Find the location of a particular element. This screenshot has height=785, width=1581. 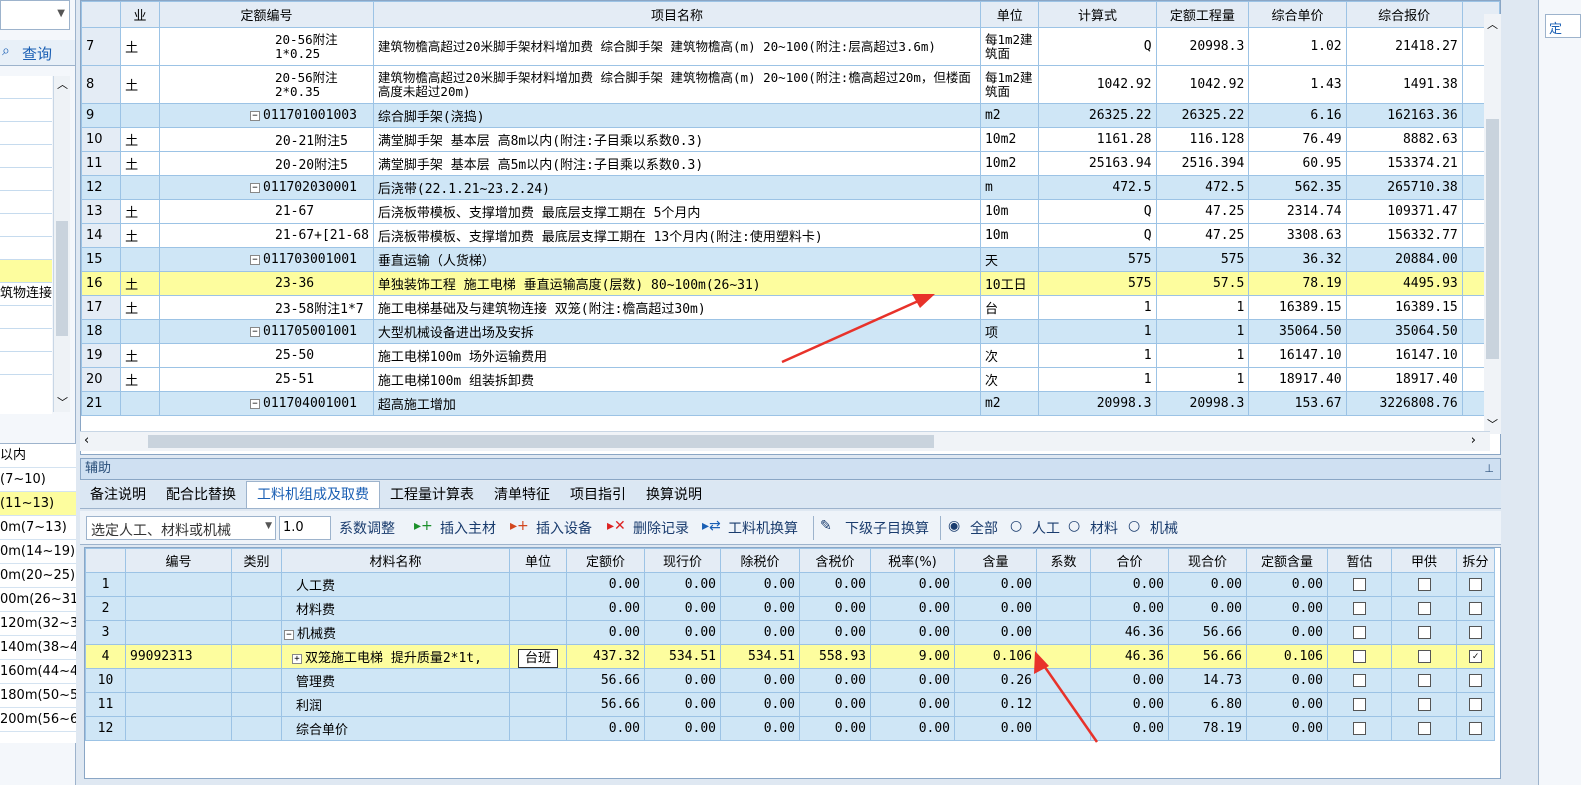

chevron-down-icon: ﹀ is located at coordinates (62, 402).